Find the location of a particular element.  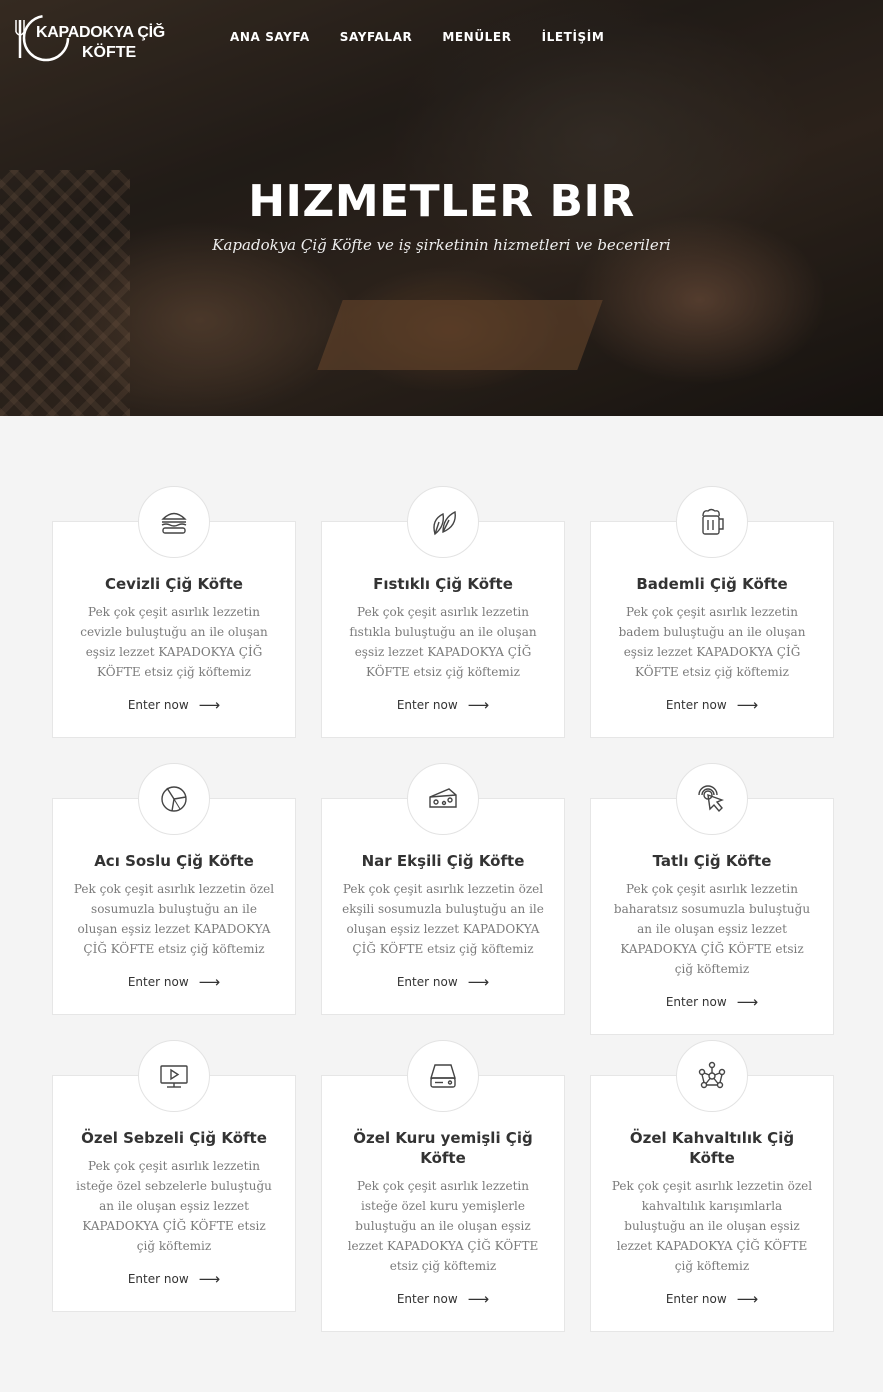

site-logo: KAPADOKYA ÇİĞ KÖFTE is located at coordinates (92, 38).